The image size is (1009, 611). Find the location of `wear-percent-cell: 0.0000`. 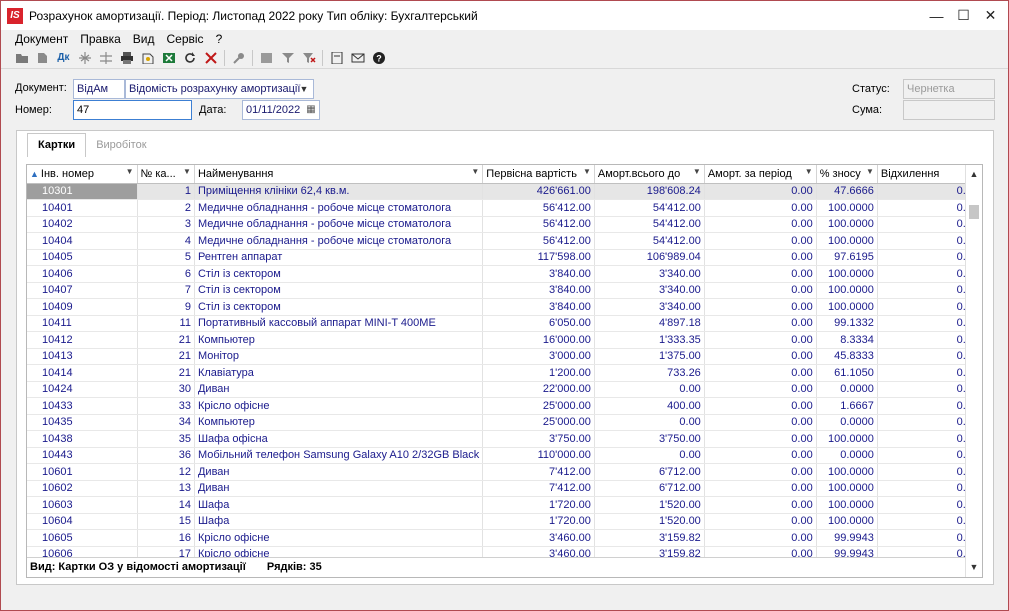

wear-percent-cell: 0.0000 is located at coordinates (847, 455).